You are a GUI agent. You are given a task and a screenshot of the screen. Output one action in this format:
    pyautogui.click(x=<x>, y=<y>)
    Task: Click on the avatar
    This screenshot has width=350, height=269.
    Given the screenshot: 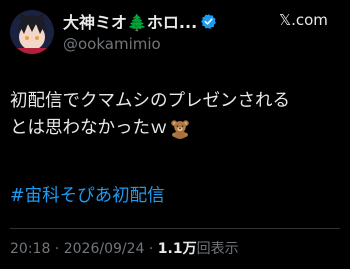 What is the action you would take?
    pyautogui.click(x=32, y=32)
    